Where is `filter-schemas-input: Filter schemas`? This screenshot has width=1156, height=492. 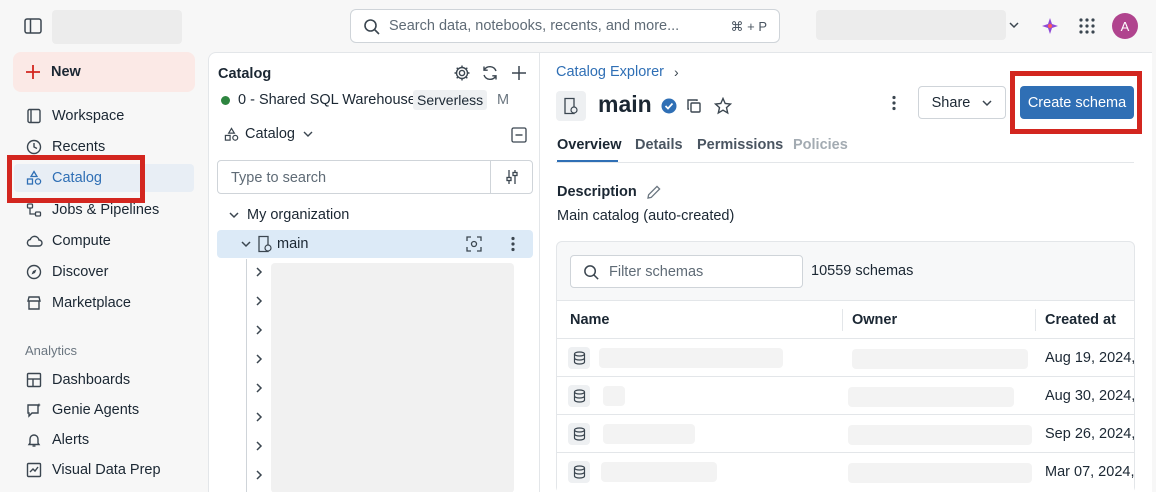 filter-schemas-input: Filter schemas is located at coordinates (686, 271).